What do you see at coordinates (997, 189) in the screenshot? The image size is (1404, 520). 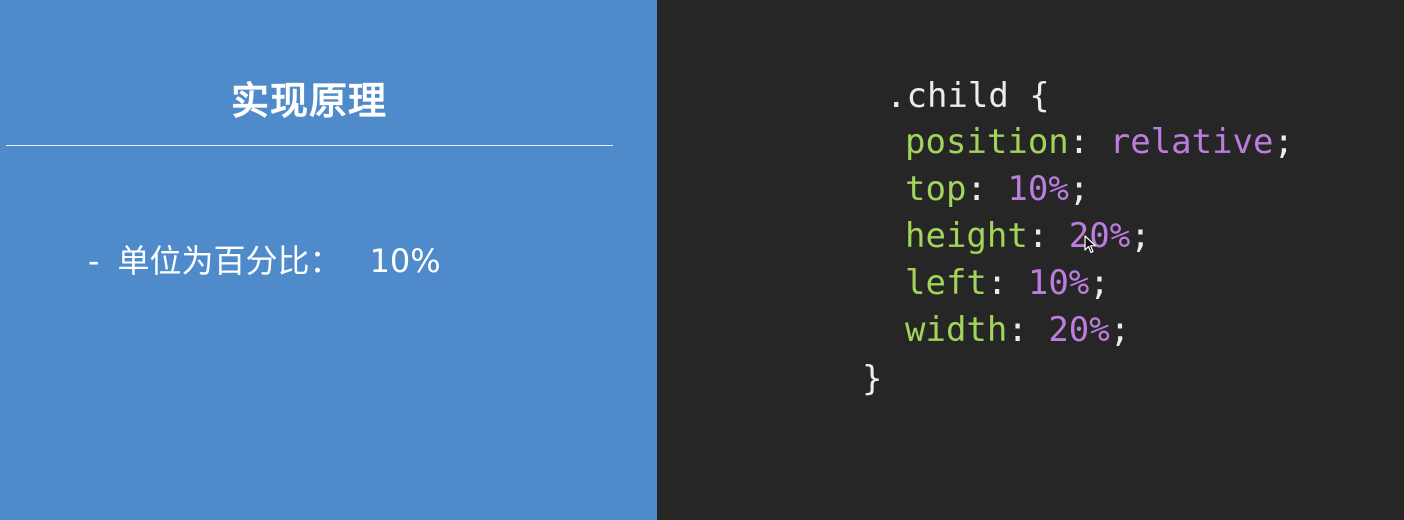 I see `code-declaration: top: 10%;` at bounding box center [997, 189].